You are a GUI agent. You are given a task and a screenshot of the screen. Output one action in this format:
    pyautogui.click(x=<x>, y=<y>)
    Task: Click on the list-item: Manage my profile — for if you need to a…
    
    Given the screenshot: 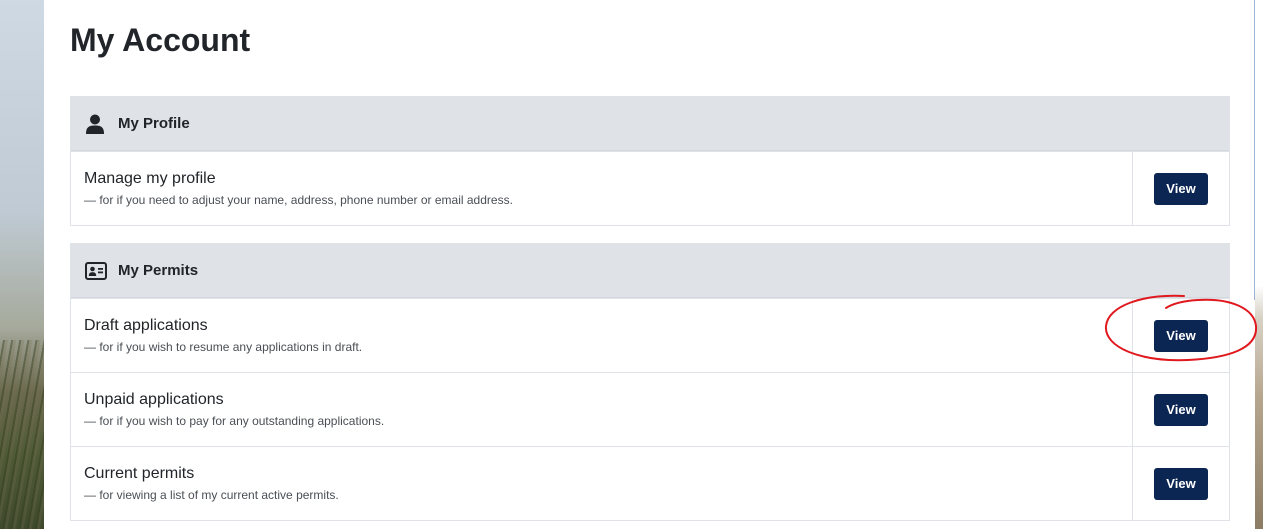 What is the action you would take?
    pyautogui.click(x=650, y=188)
    